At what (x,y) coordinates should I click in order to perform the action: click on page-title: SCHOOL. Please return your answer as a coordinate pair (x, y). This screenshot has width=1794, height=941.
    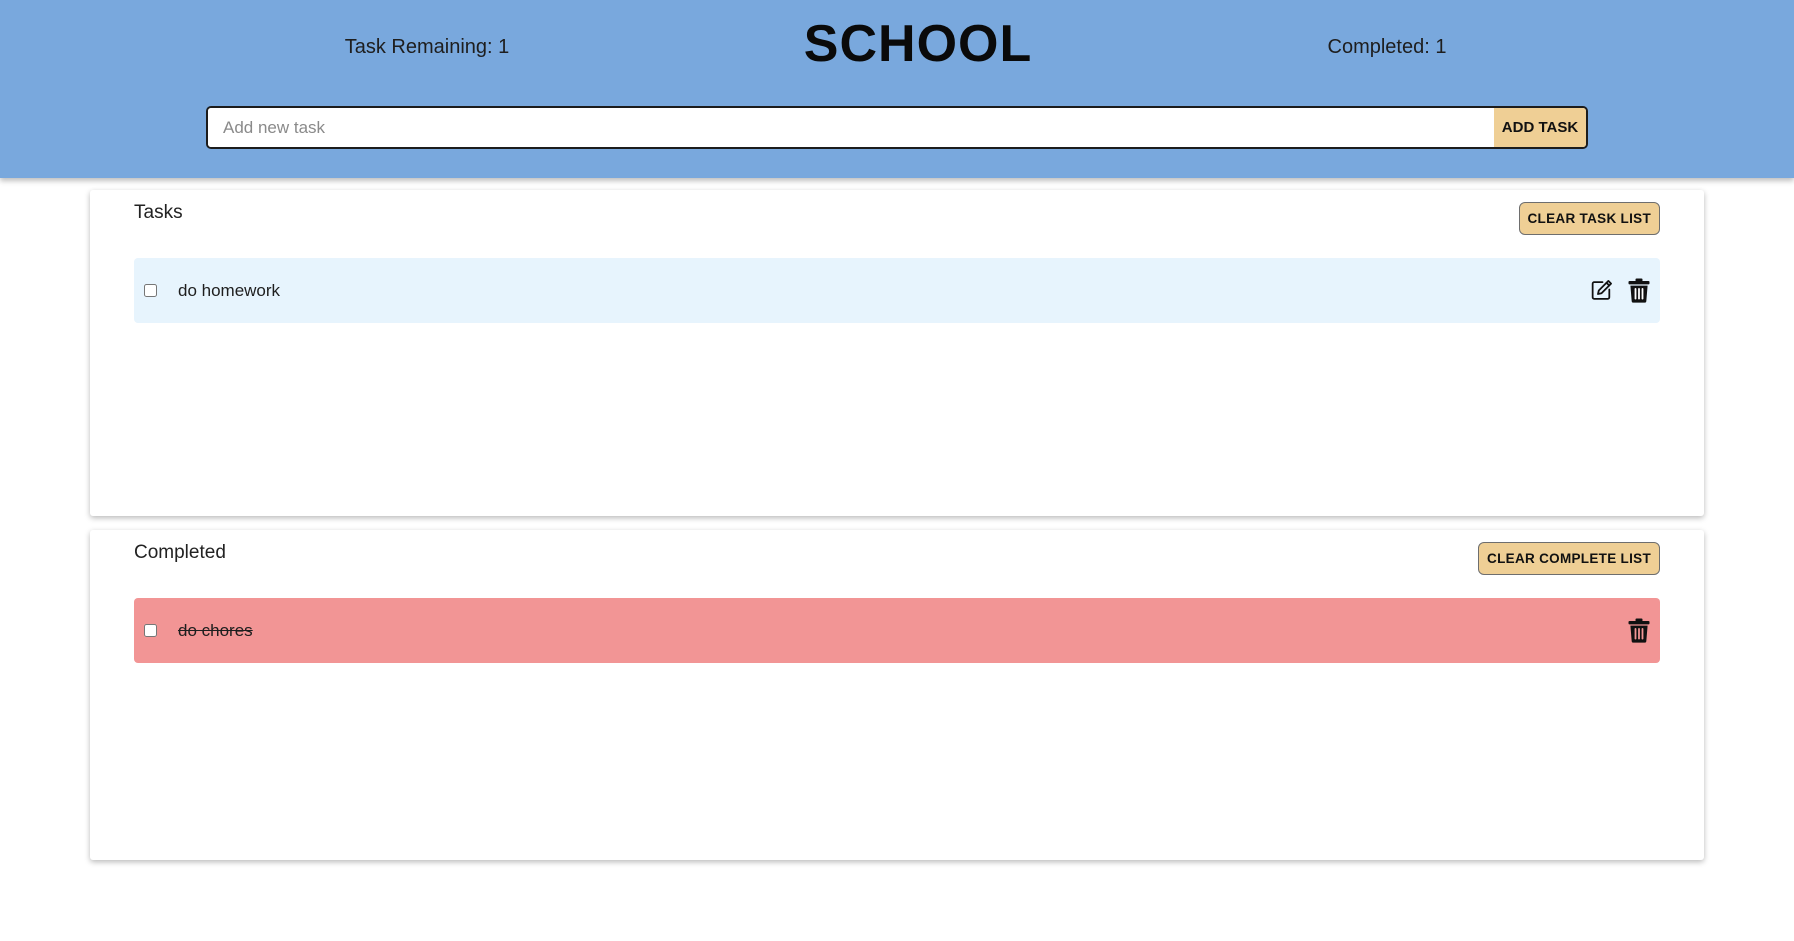
    Looking at the image, I should click on (918, 44).